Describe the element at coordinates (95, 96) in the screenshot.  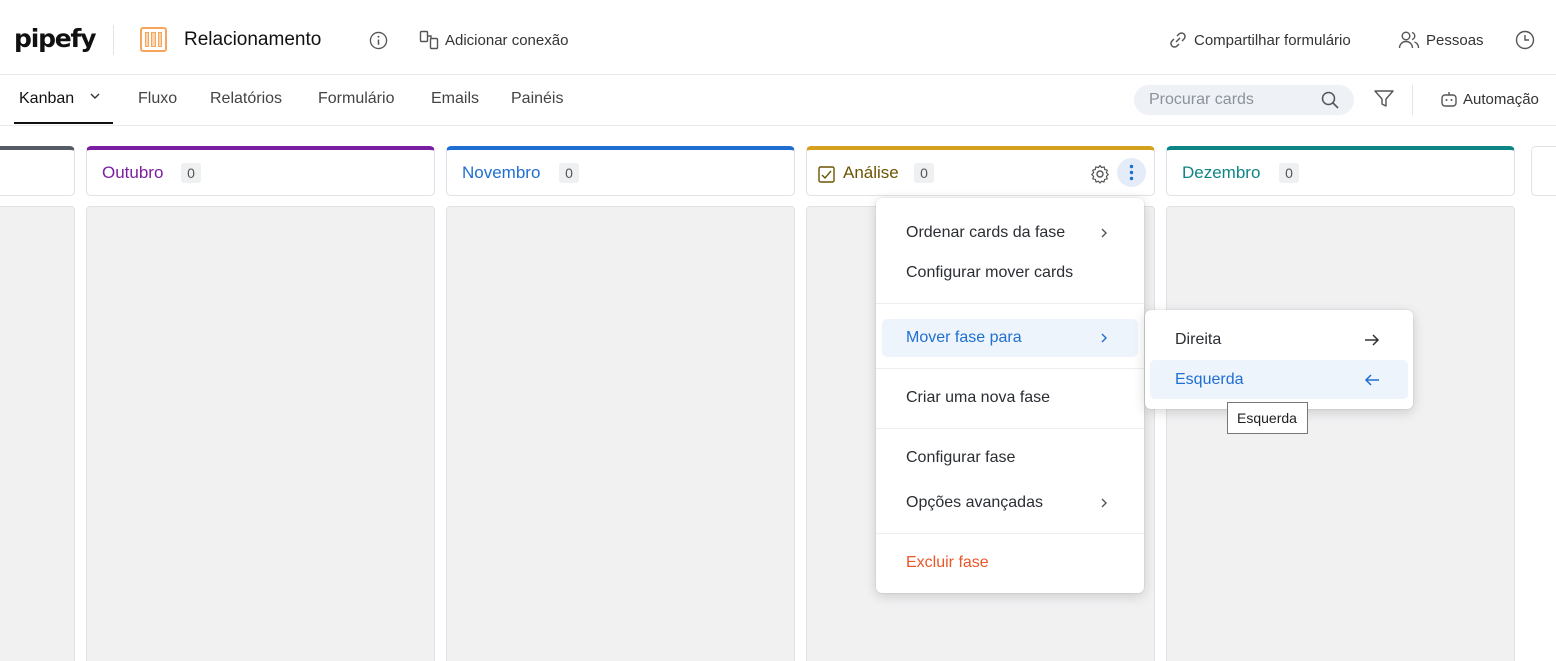
I see `chevron-down-icon` at that location.